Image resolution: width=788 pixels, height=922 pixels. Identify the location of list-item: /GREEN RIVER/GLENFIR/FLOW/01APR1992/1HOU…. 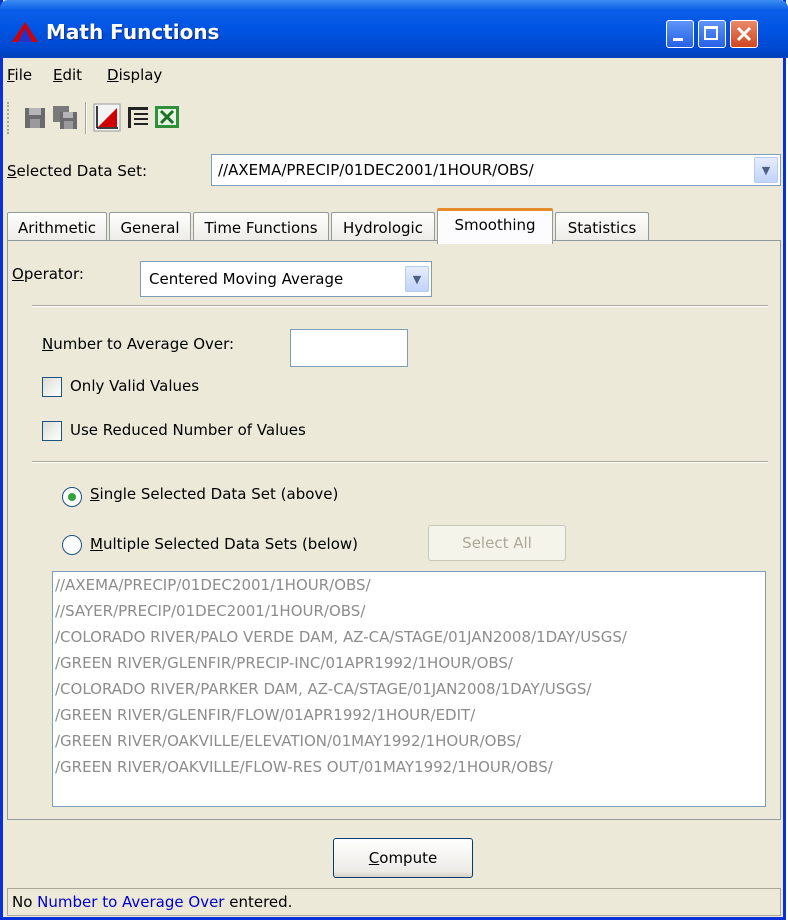
(409, 715).